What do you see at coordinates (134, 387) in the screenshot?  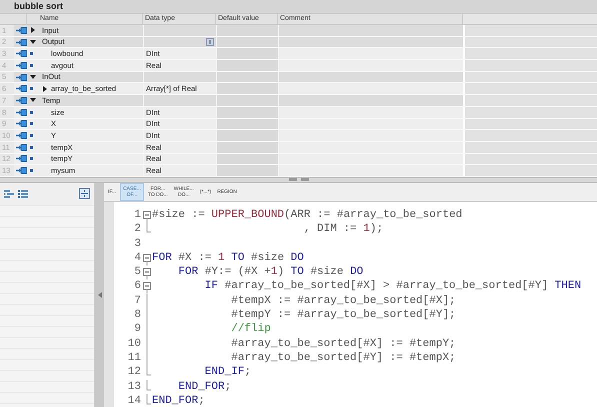 I see `line-number: 13` at bounding box center [134, 387].